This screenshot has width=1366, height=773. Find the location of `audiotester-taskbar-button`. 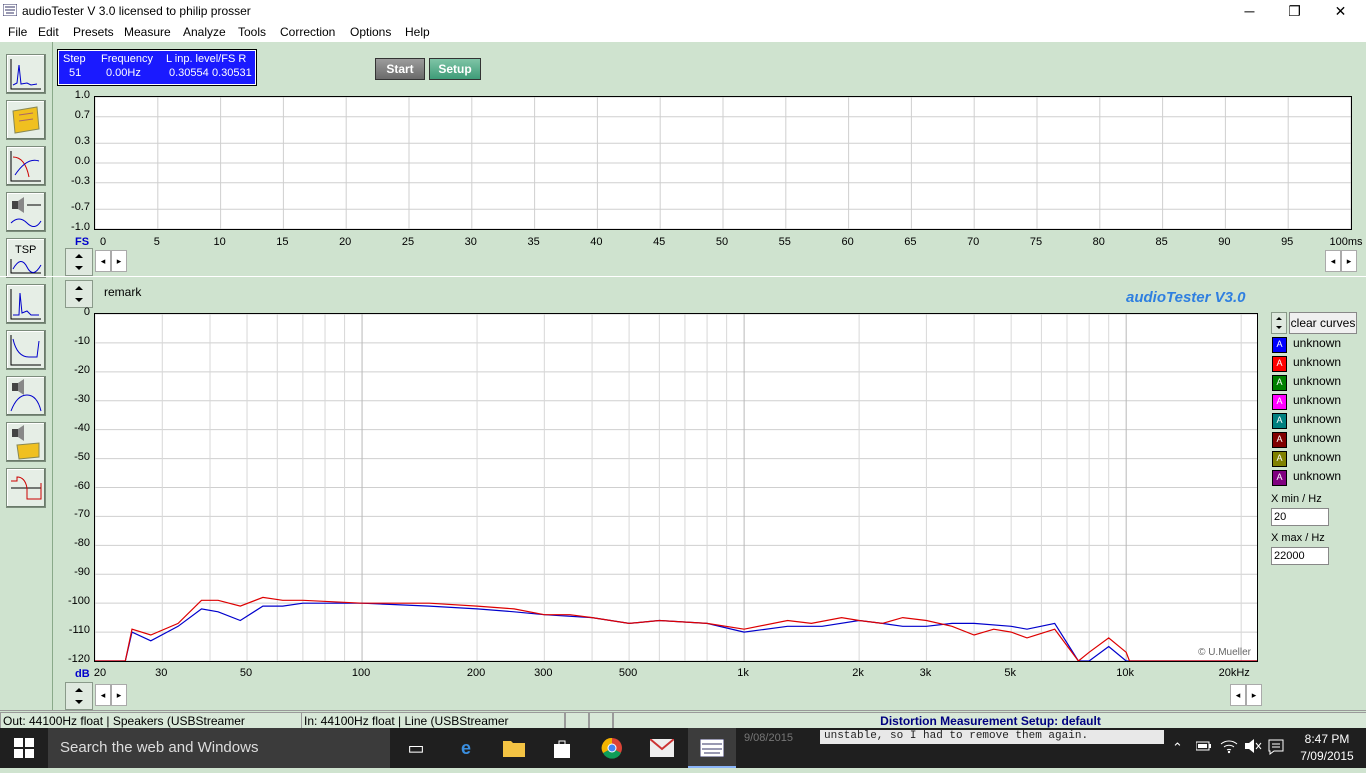

audiotester-taskbar-button is located at coordinates (712, 748).